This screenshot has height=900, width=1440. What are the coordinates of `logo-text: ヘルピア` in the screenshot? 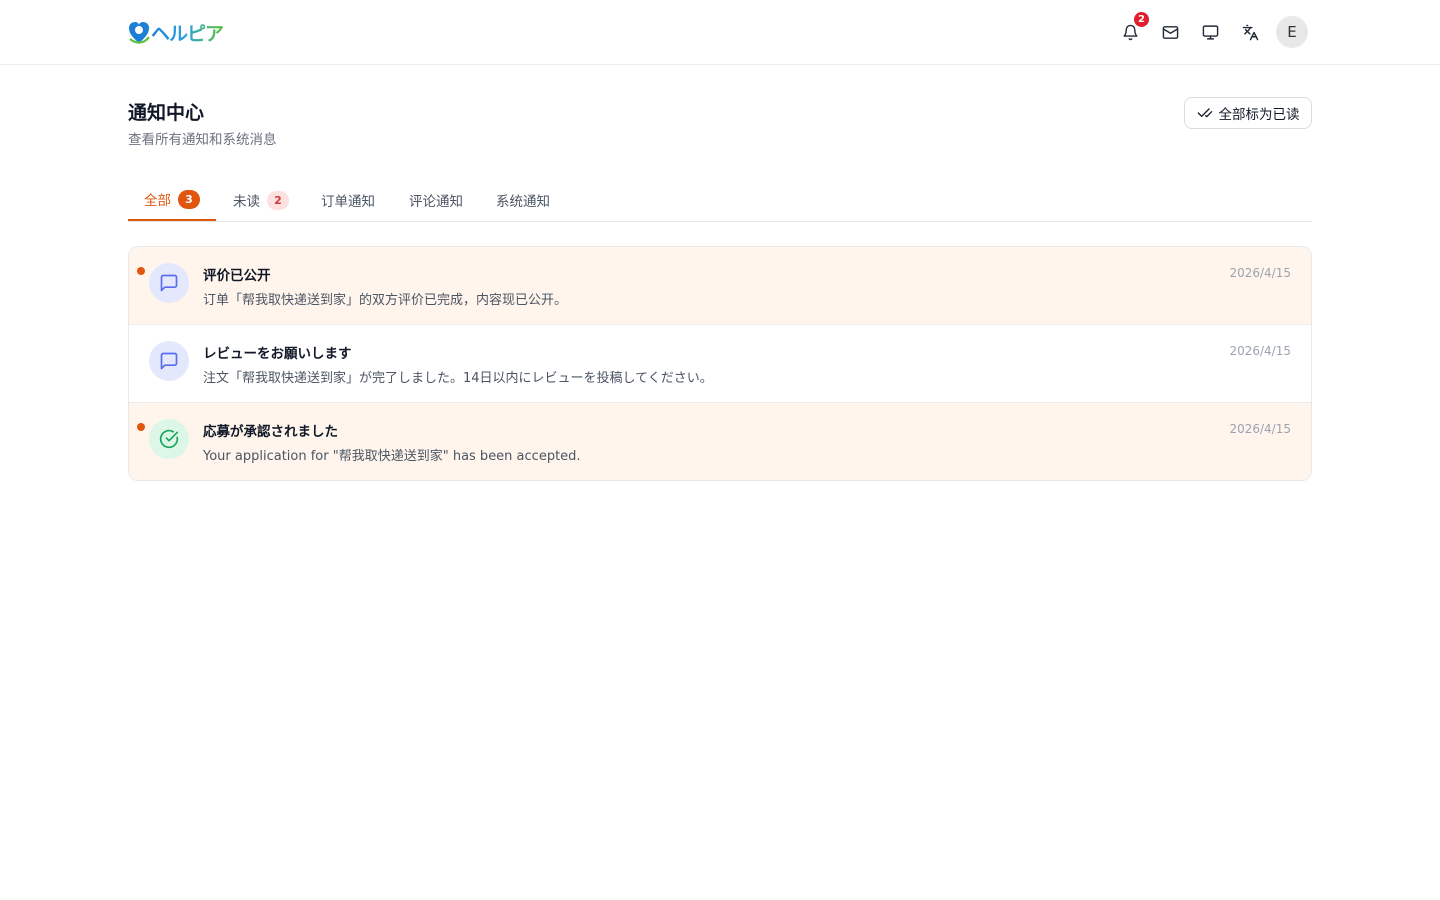 It's located at (187, 32).